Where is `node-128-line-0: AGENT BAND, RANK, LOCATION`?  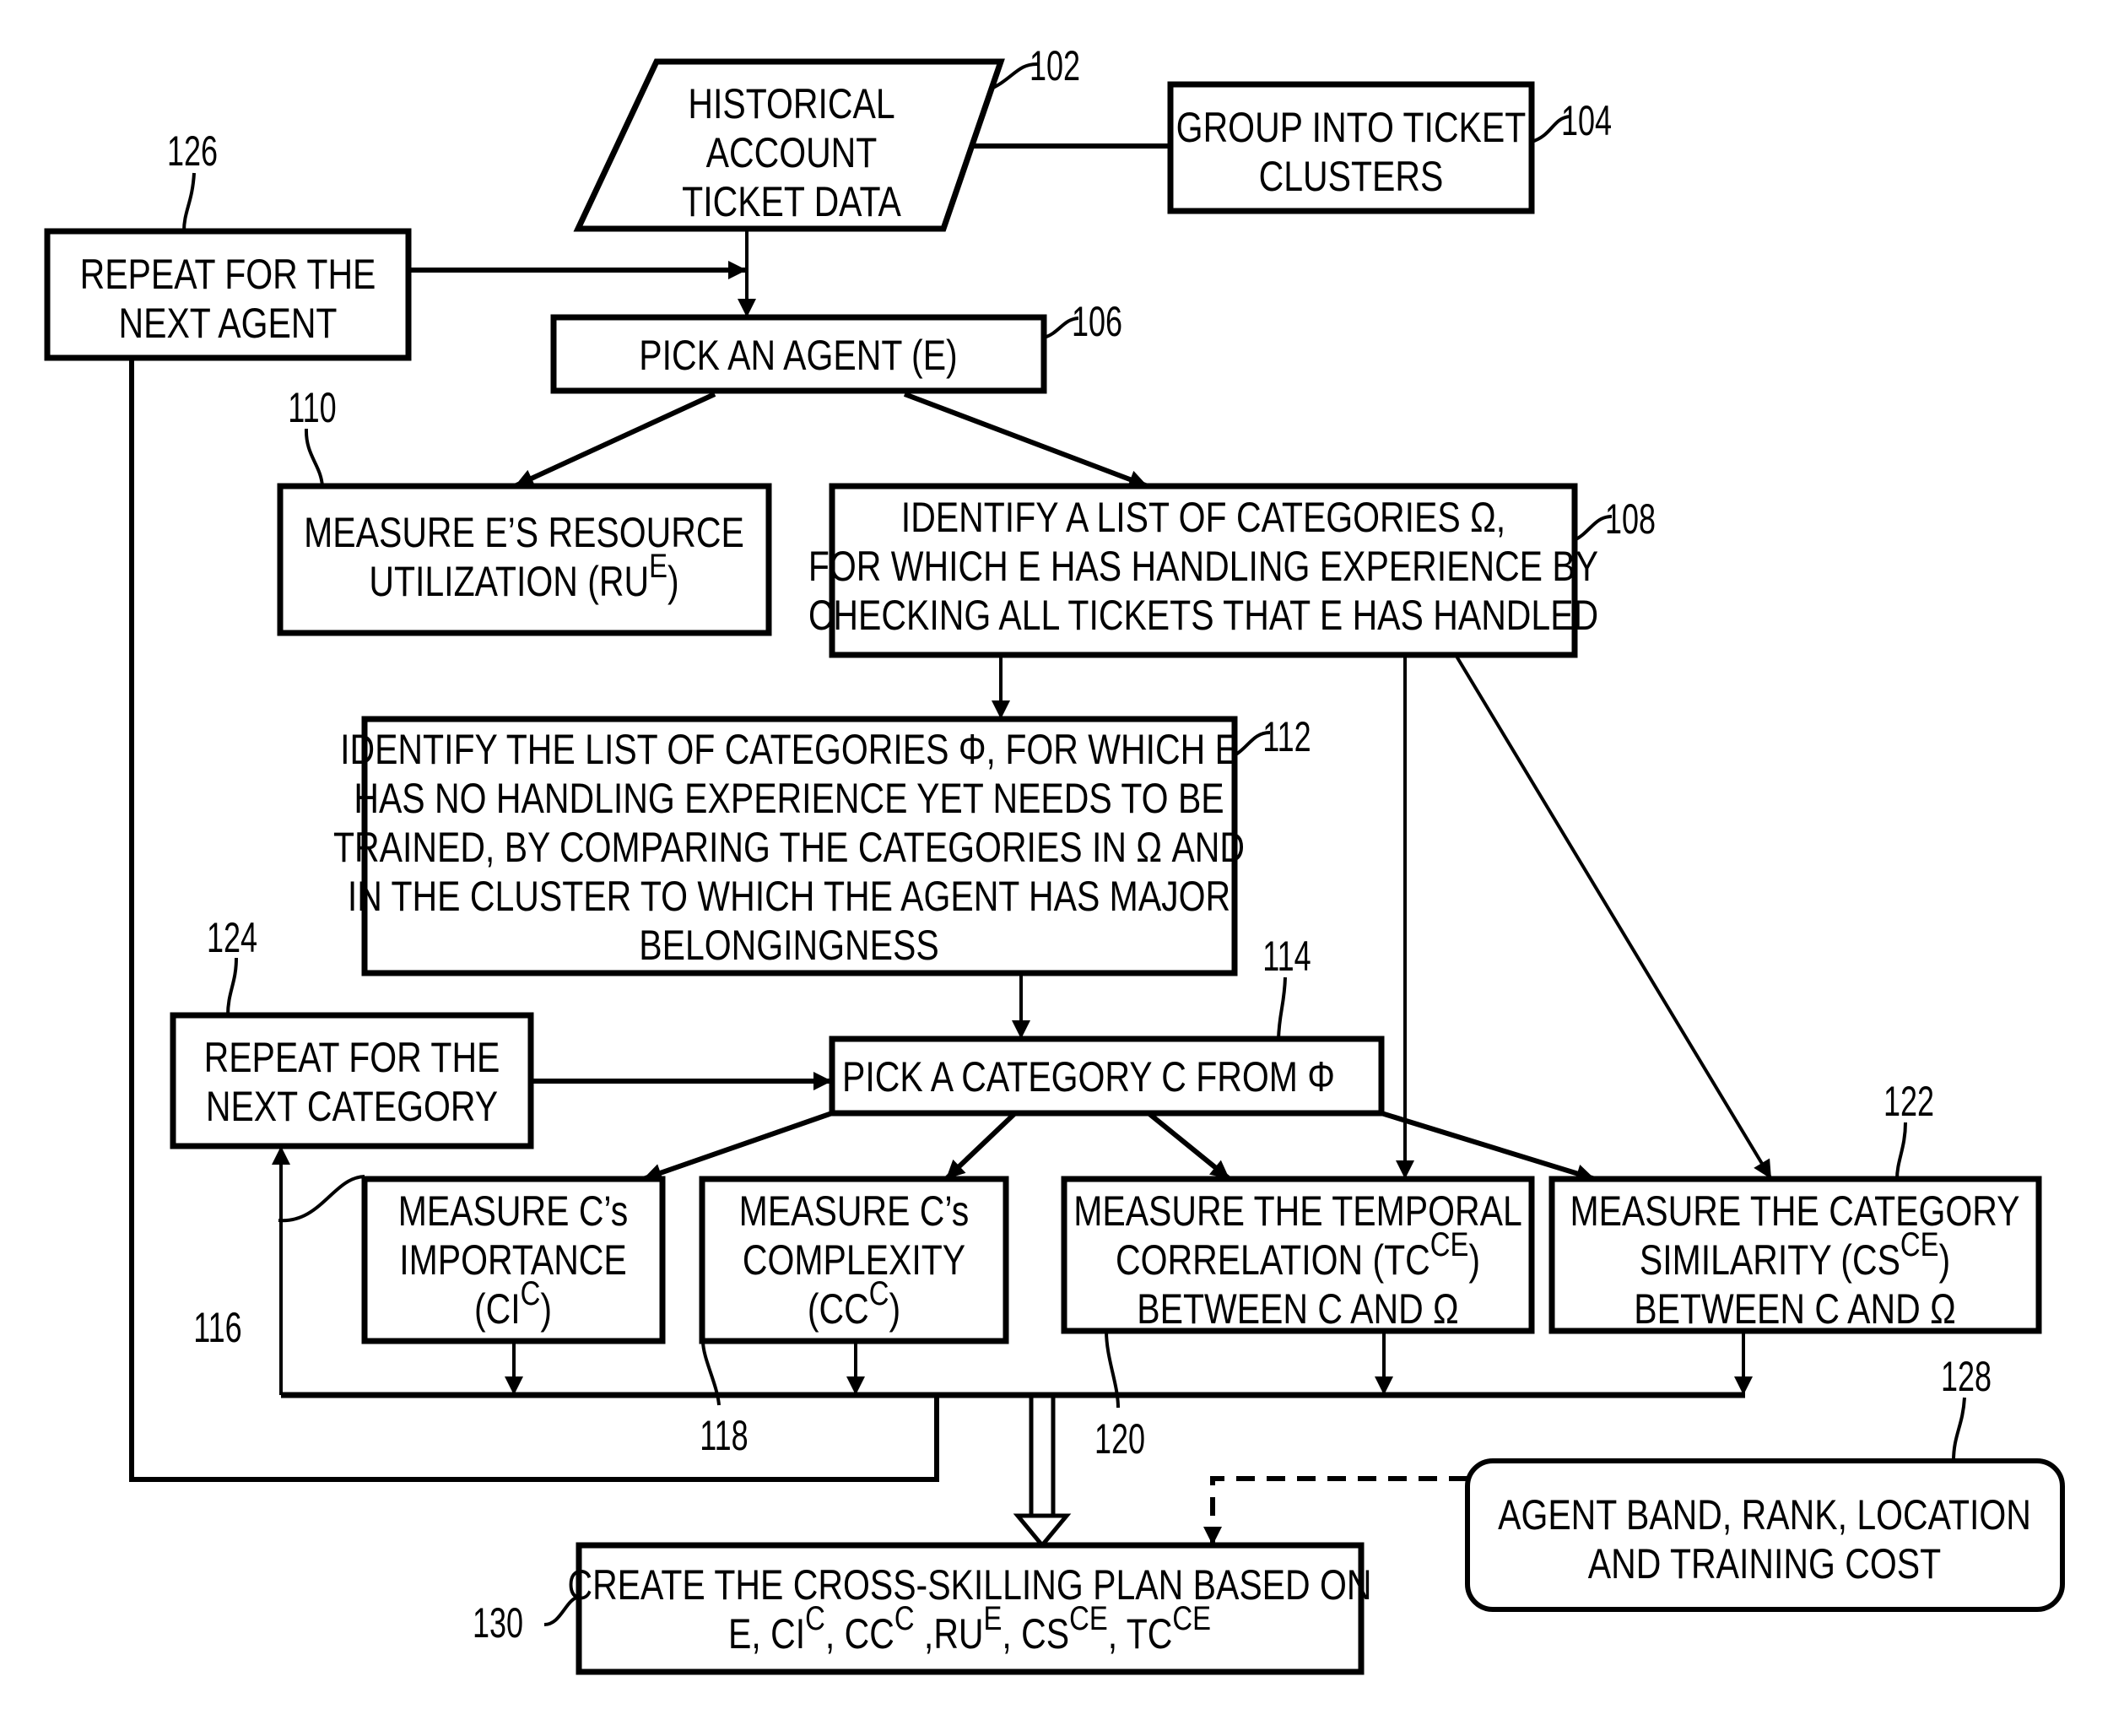
node-128-line-0: AGENT BAND, RANK, LOCATION is located at coordinates (1765, 1515).